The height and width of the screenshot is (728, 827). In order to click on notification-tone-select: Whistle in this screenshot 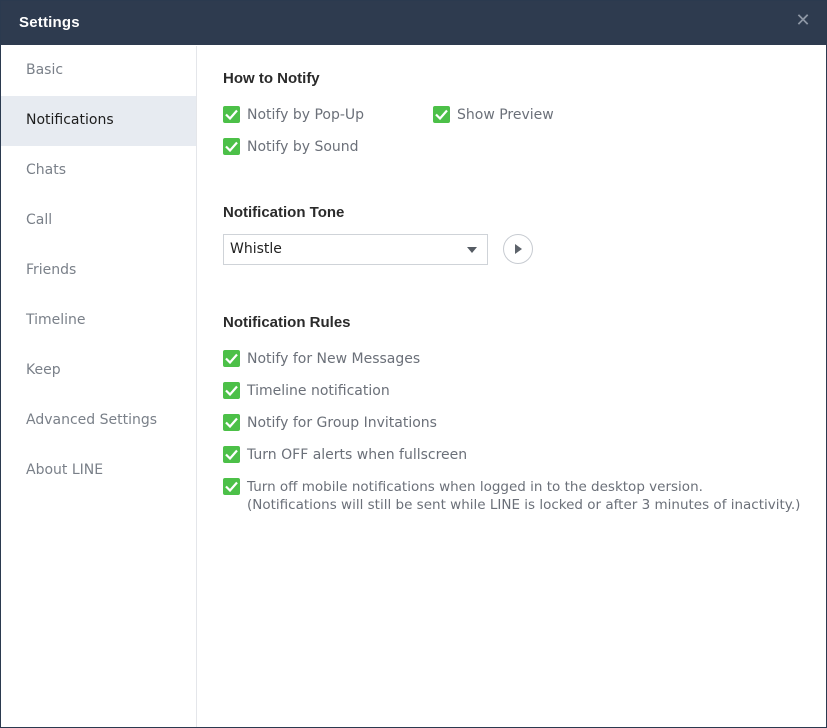, I will do `click(355, 249)`.